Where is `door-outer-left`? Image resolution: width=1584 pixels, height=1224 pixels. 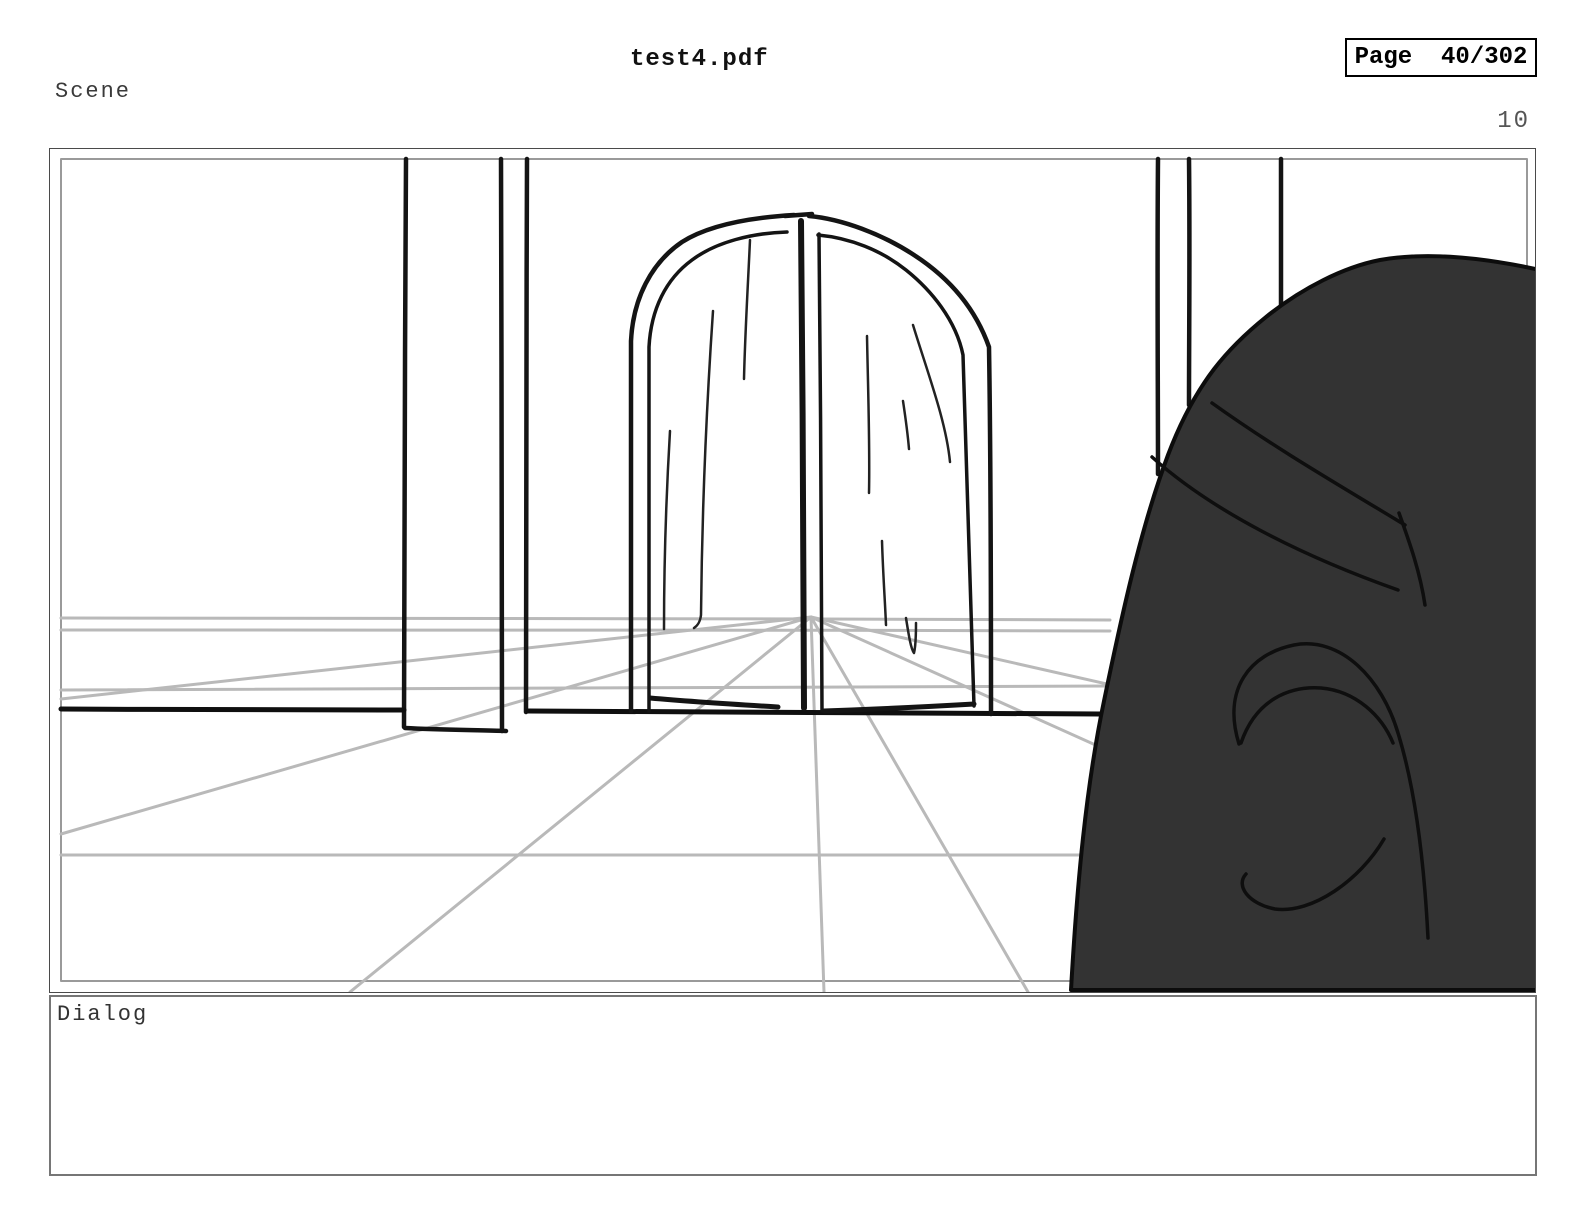 door-outer-left is located at coordinates (712, 463).